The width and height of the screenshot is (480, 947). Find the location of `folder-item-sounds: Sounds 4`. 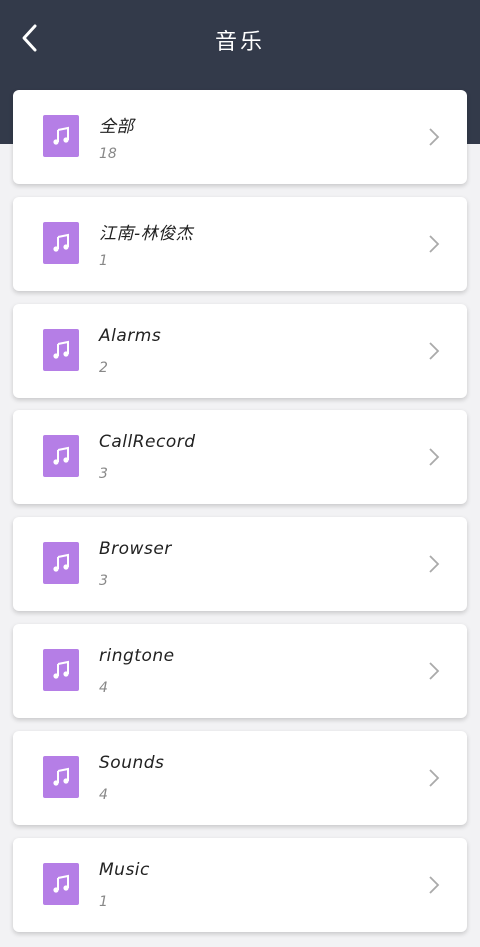

folder-item-sounds: Sounds 4 is located at coordinates (240, 777).